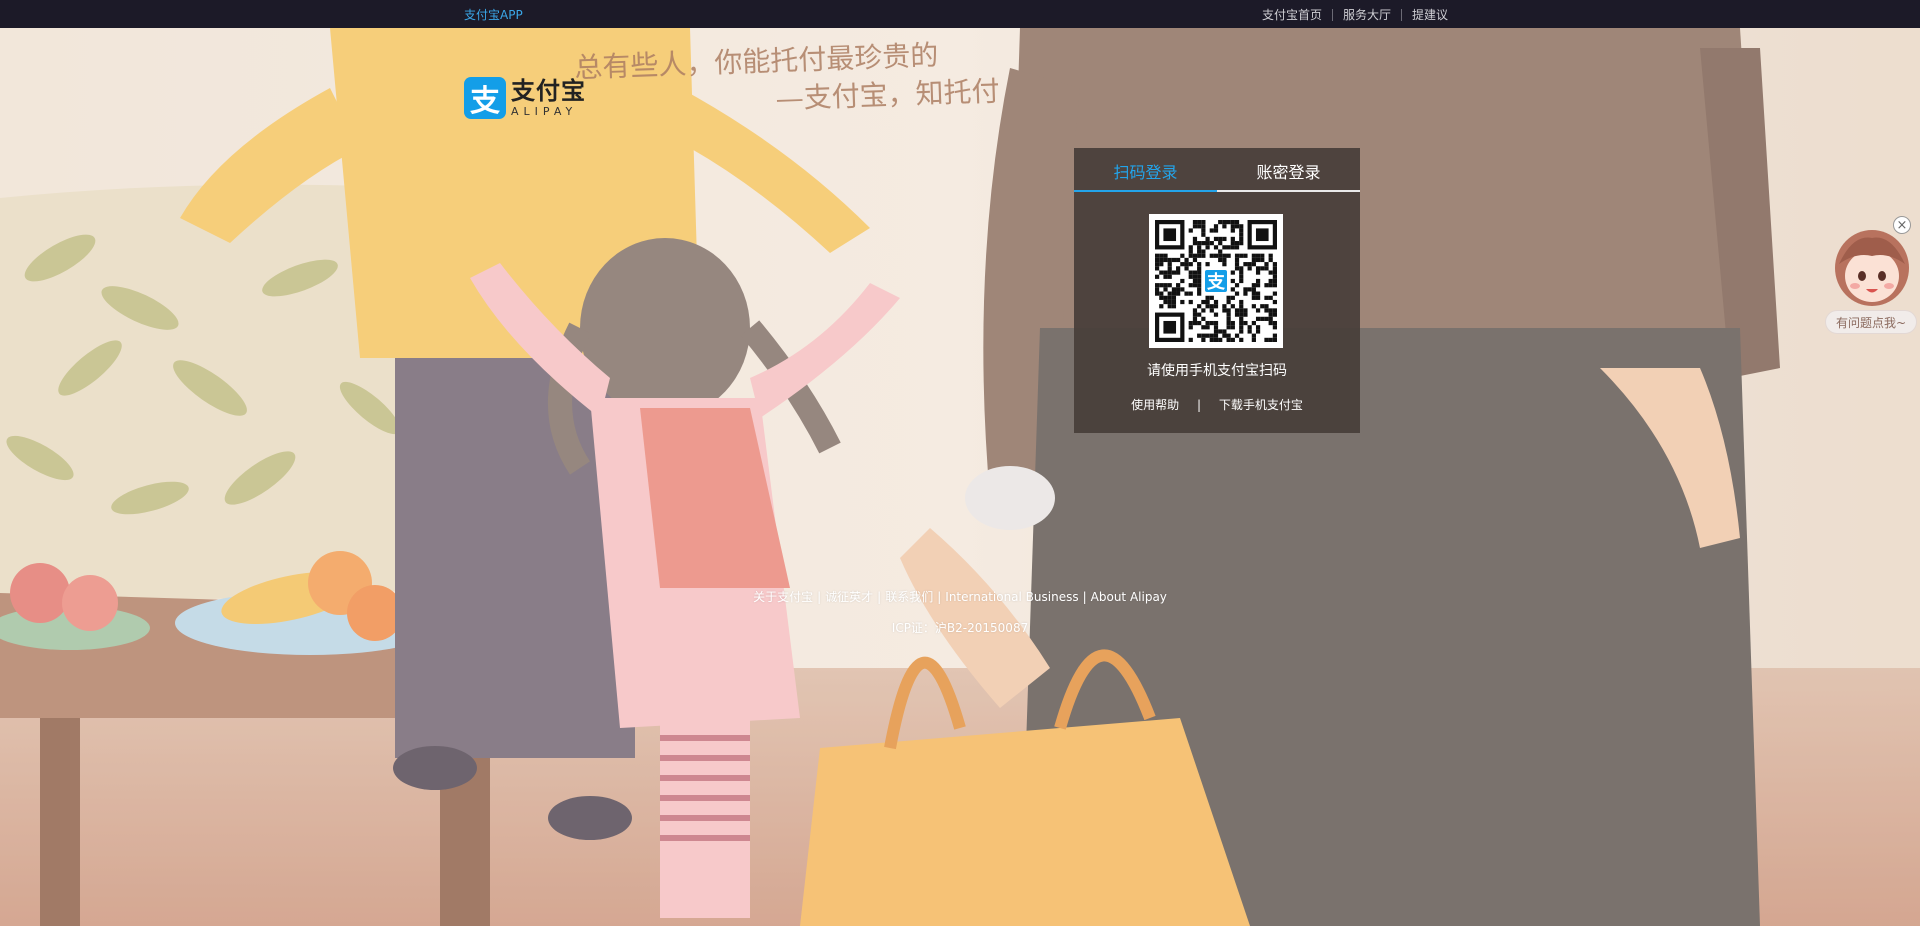 The height and width of the screenshot is (926, 1920). I want to click on top-nav: 支付宝首页 服务大厅 提建议, so click(1355, 14).